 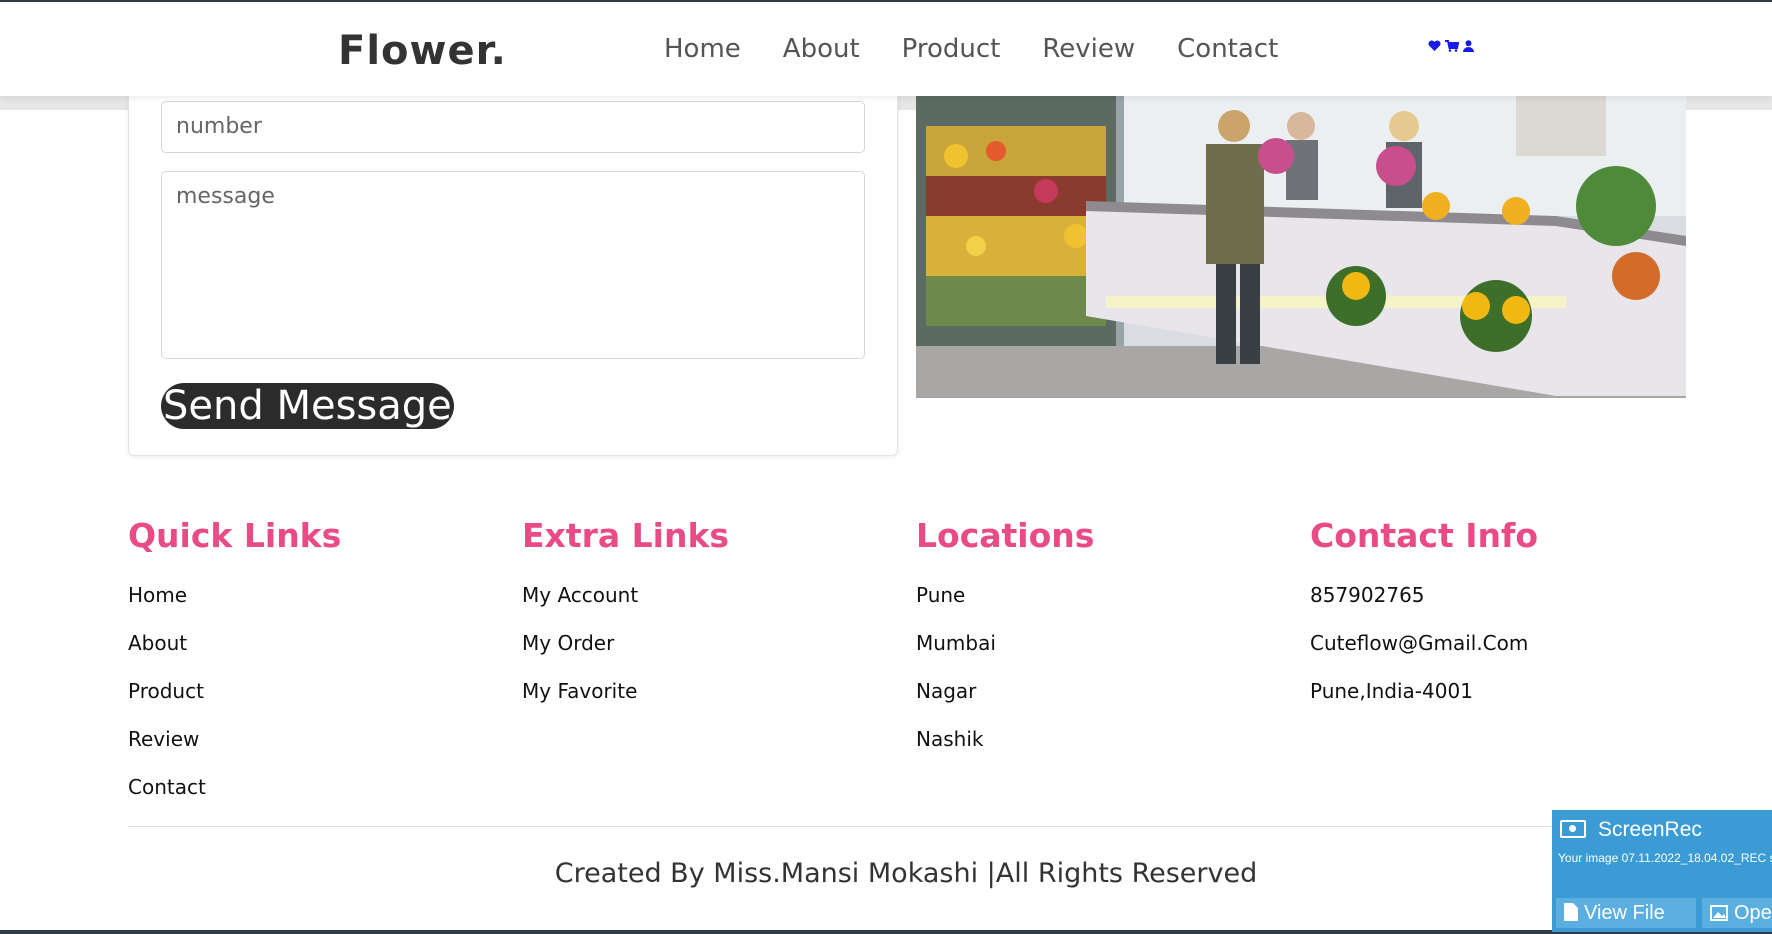 What do you see at coordinates (625, 695) in the screenshot?
I see `footer-link-my-favorite: My Favorite` at bounding box center [625, 695].